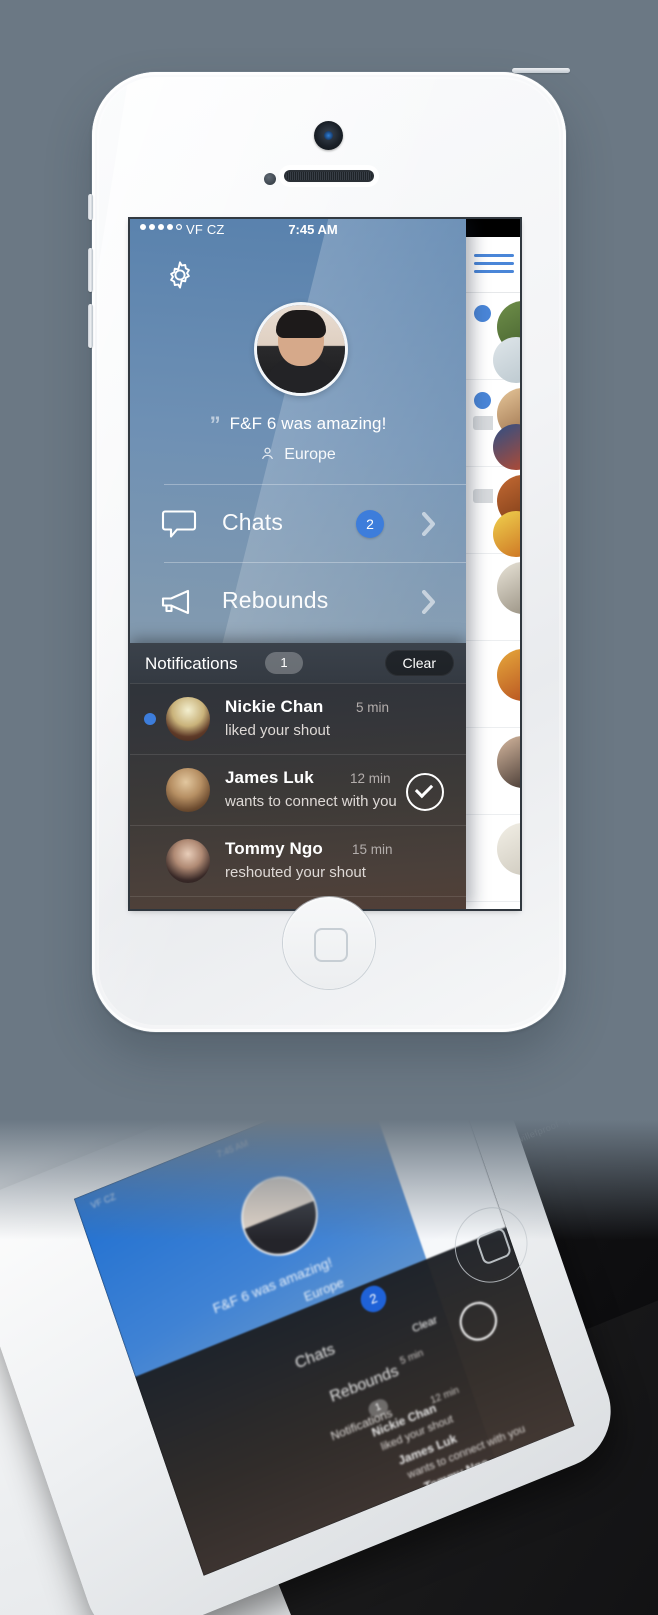 This screenshot has width=658, height=1615. Describe the element at coordinates (180, 275) in the screenshot. I see `gear-icon` at that location.